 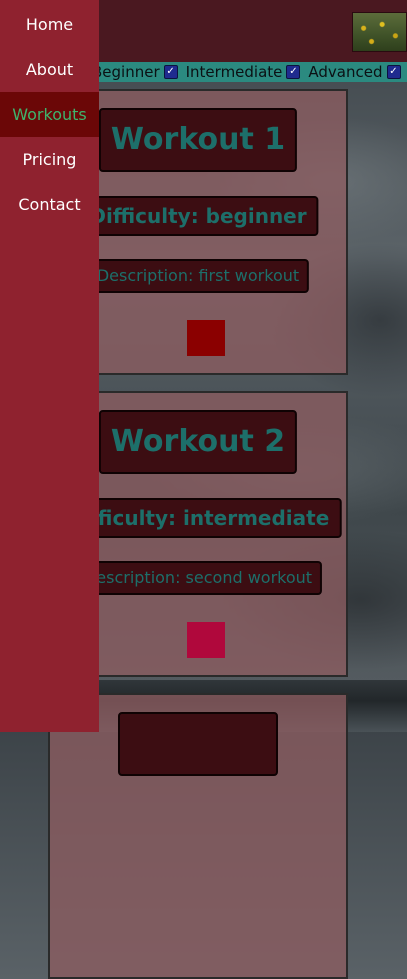 I want to click on filter-label: Intermediate, so click(x=234, y=72).